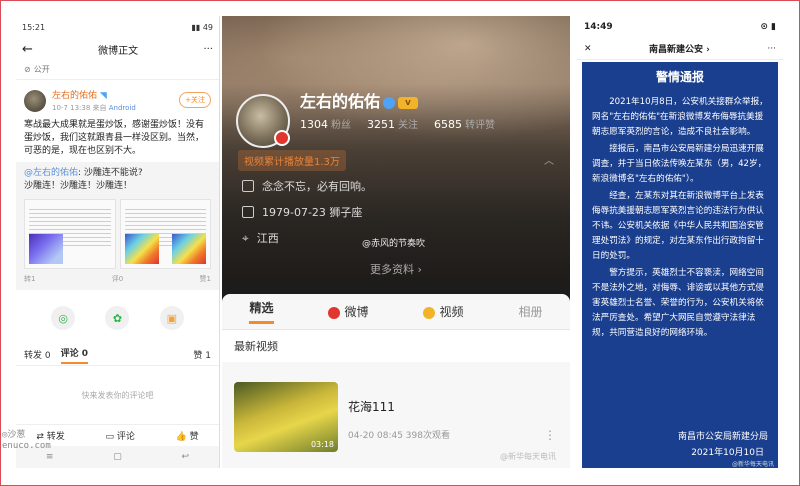  What do you see at coordinates (396, 312) in the screenshot?
I see `profile-tabs: 精选 微博 视频 相册` at bounding box center [396, 312].